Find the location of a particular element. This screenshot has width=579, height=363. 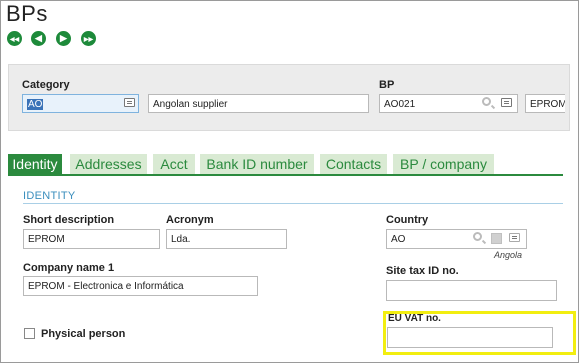

next-icon: ▶ is located at coordinates (63, 38).